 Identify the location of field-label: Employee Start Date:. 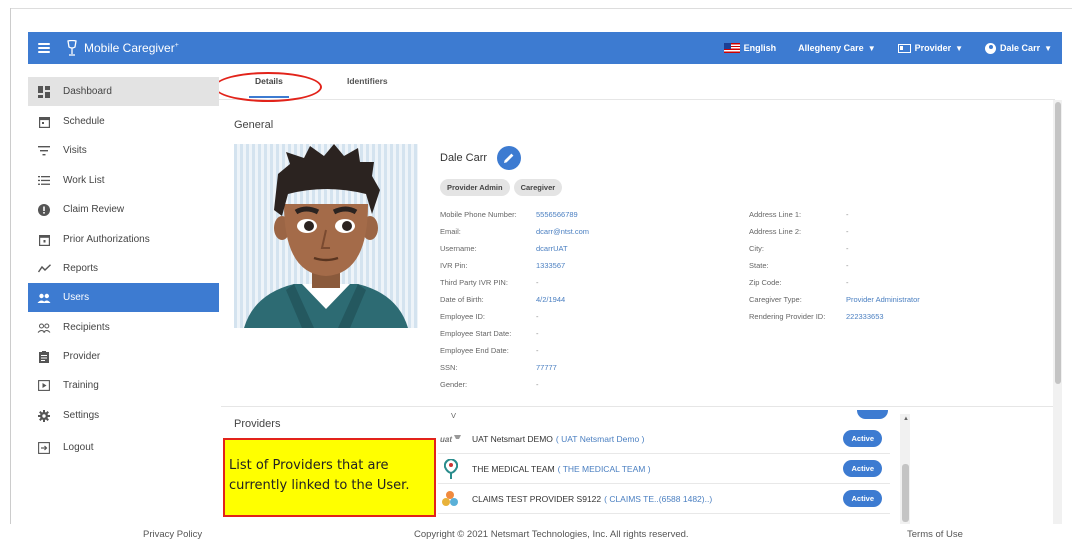
(476, 333).